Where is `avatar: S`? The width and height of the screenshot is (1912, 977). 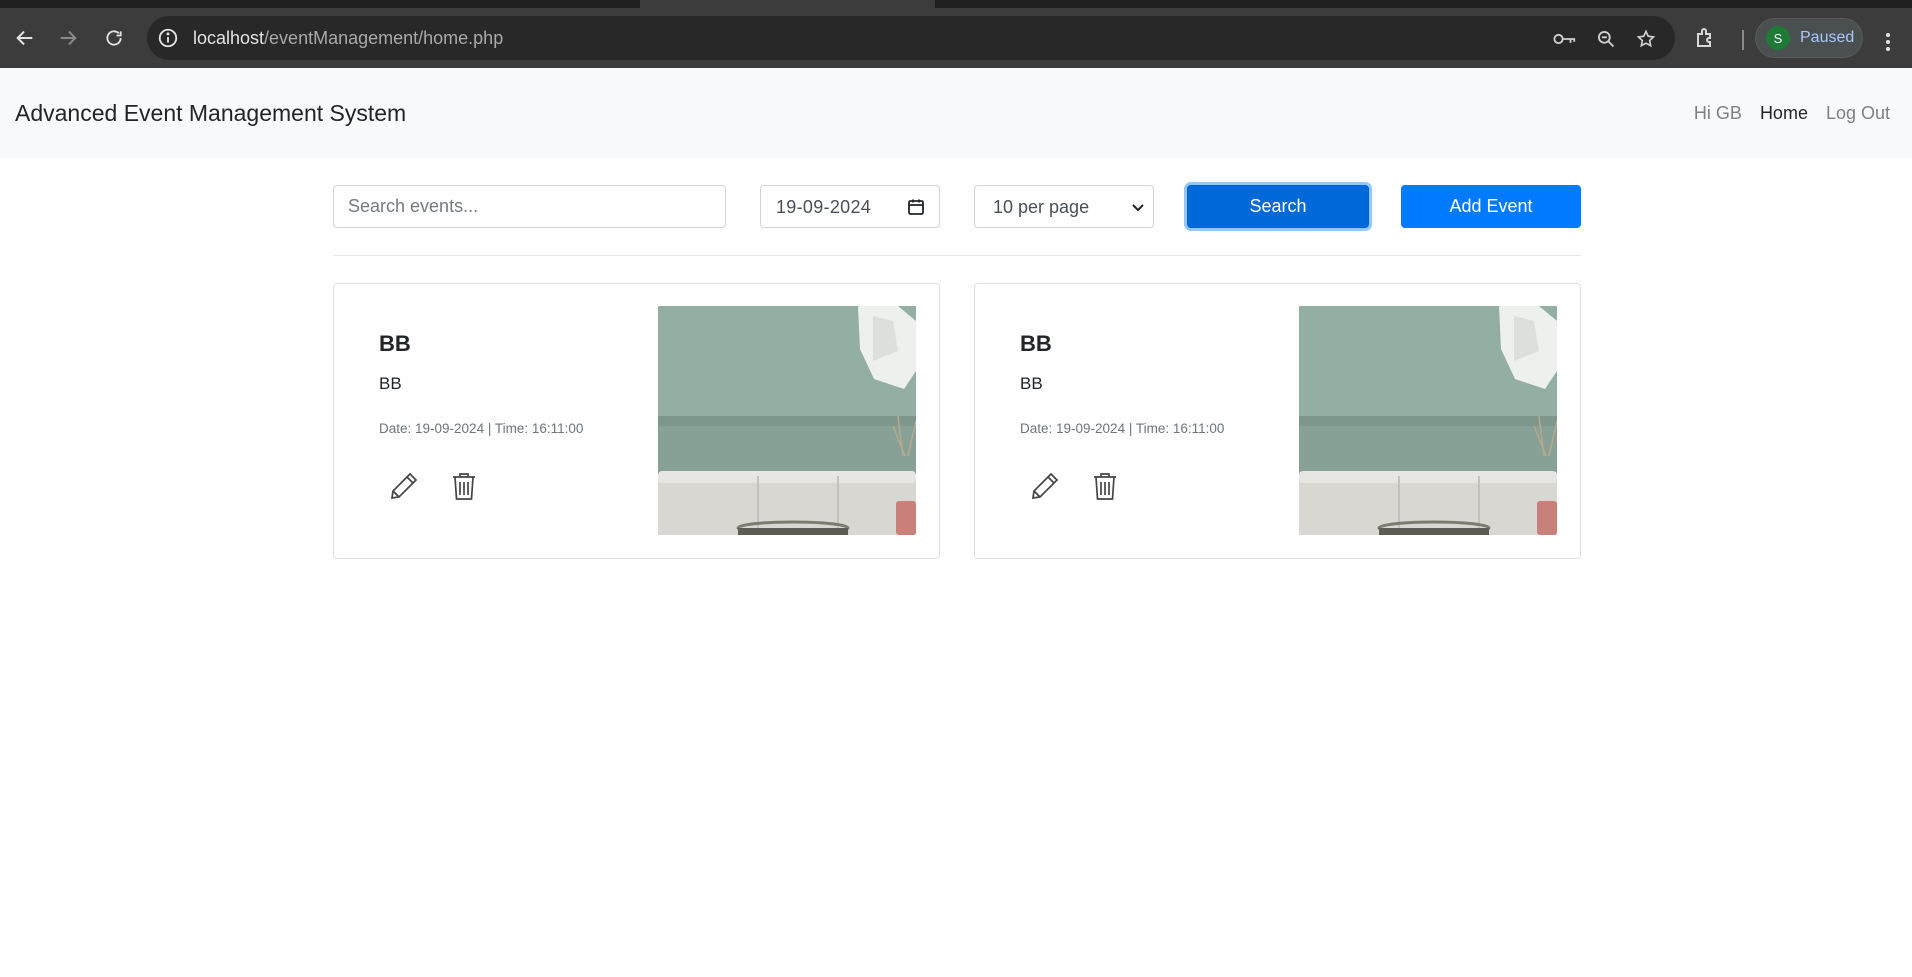 avatar: S is located at coordinates (1778, 38).